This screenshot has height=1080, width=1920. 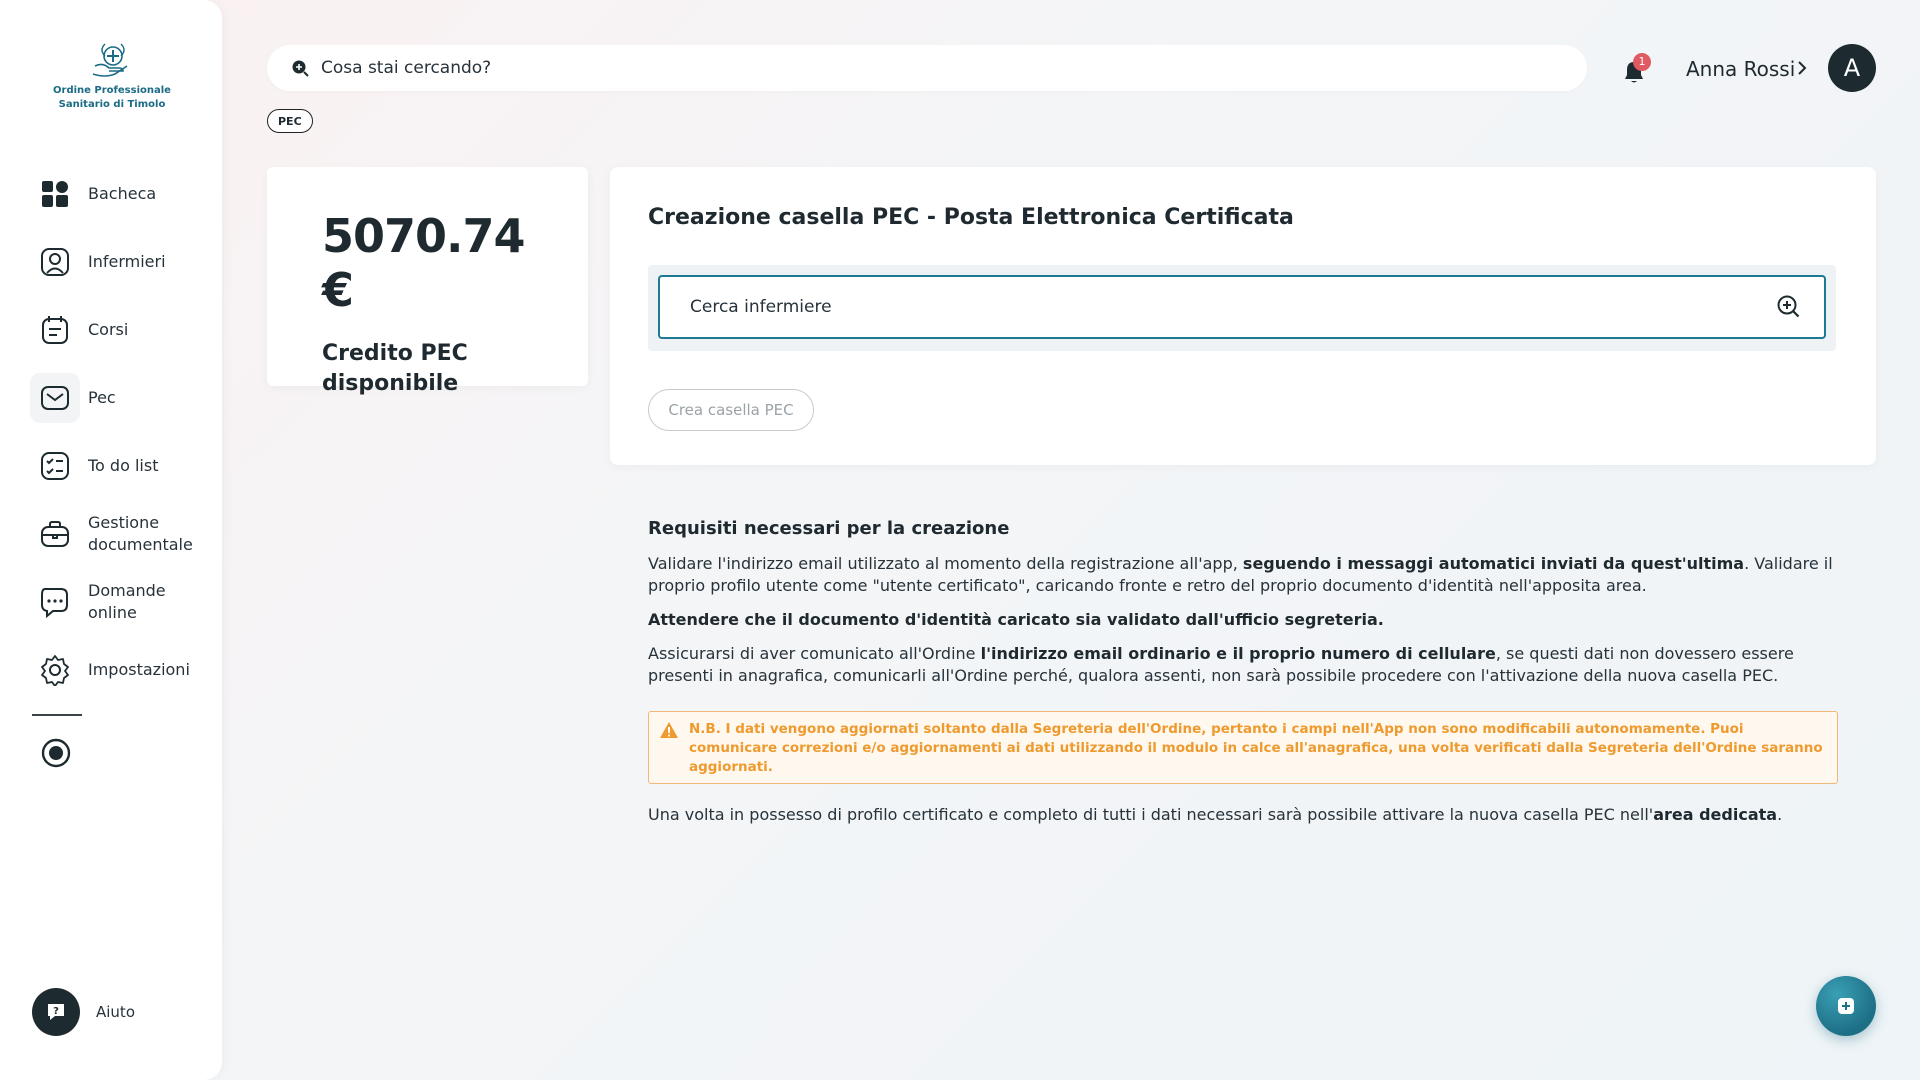 I want to click on global-search: Cosa stai cercando?, so click(x=927, y=68).